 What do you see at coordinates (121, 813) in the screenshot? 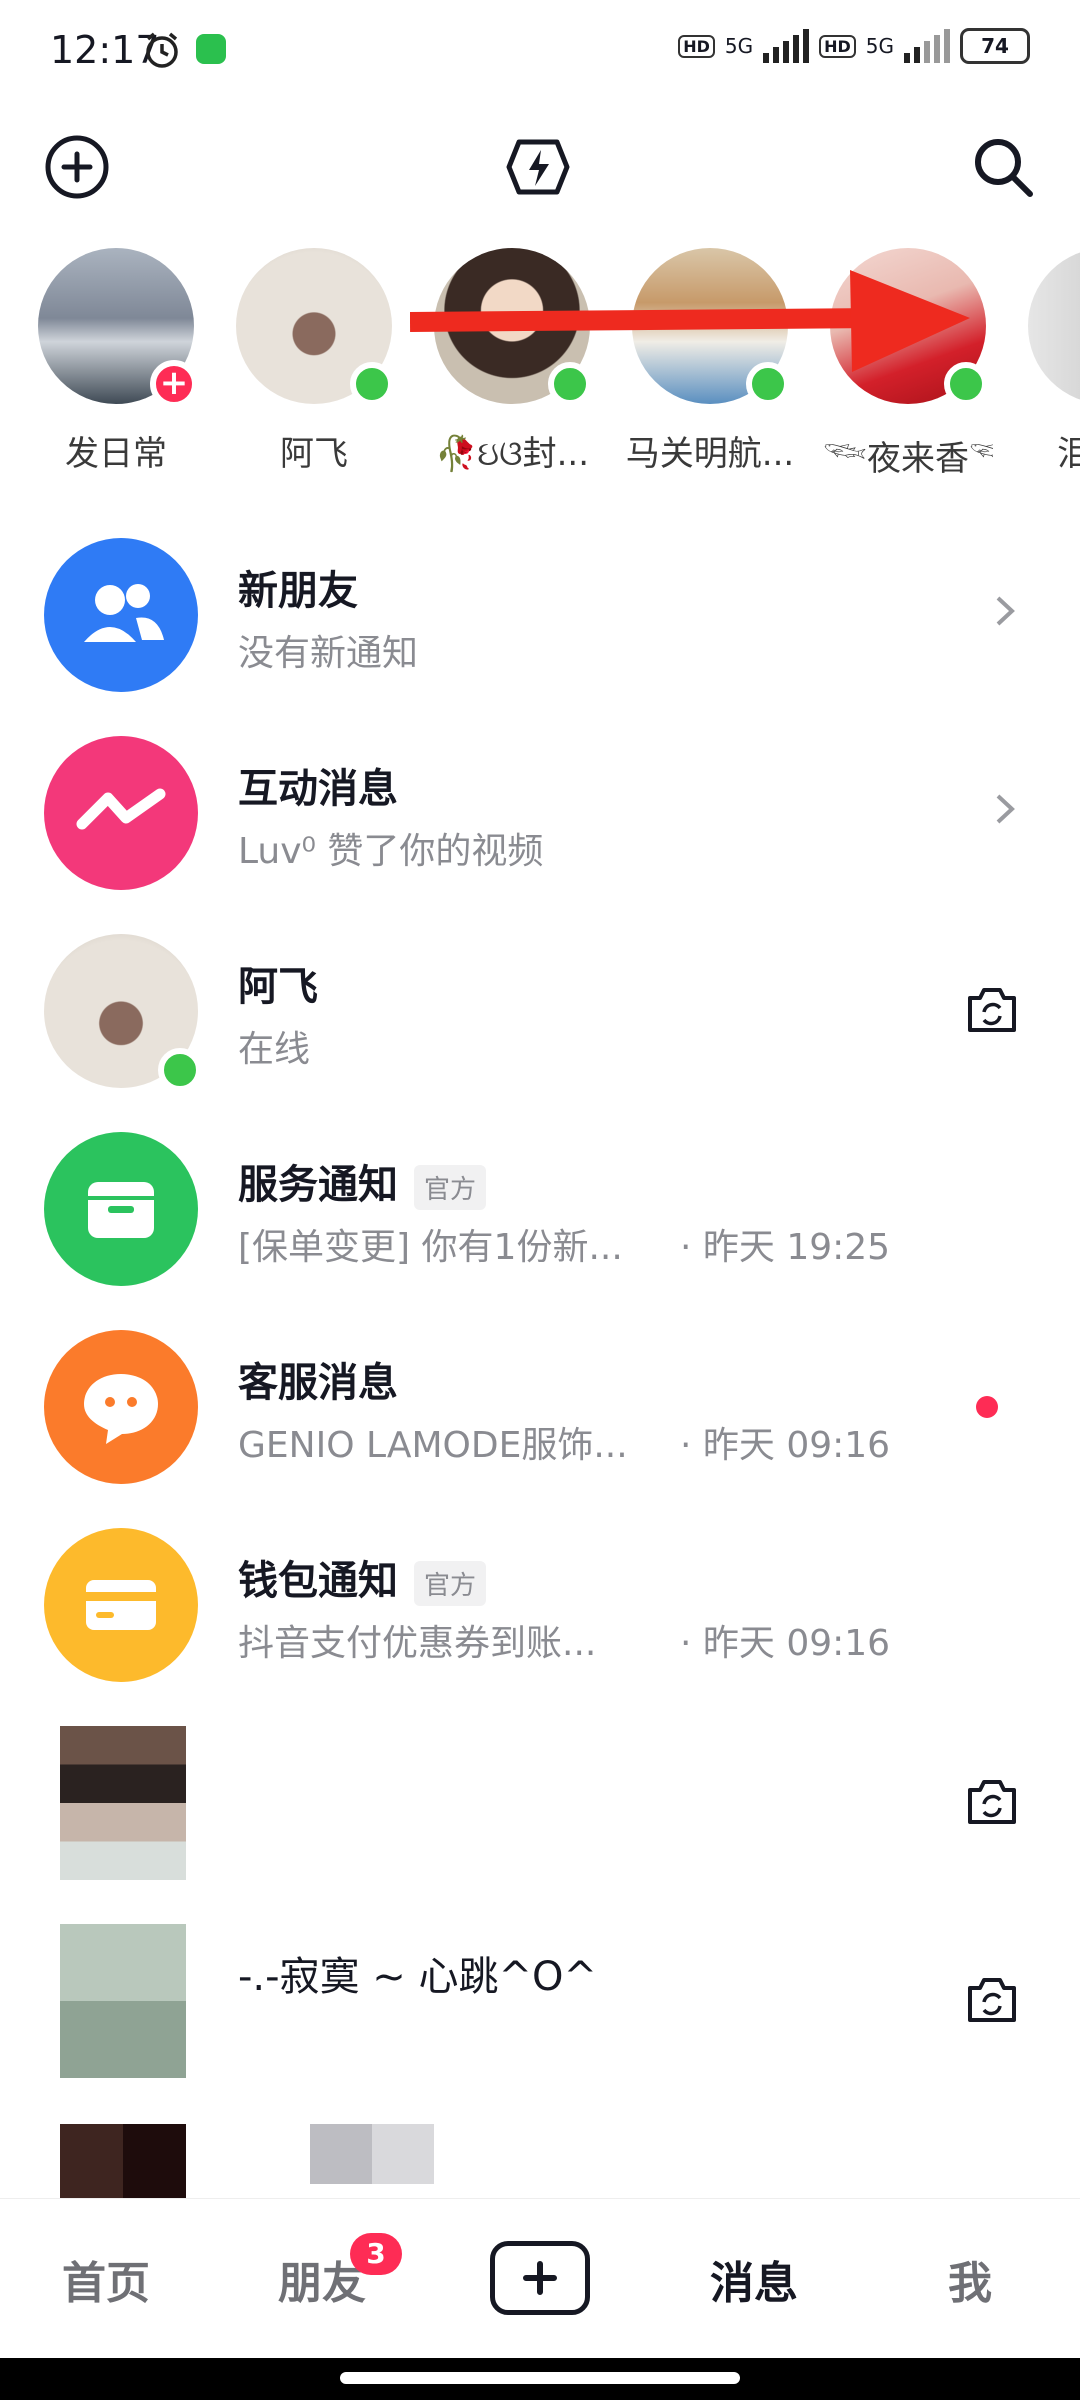
I see `interaction-icon` at bounding box center [121, 813].